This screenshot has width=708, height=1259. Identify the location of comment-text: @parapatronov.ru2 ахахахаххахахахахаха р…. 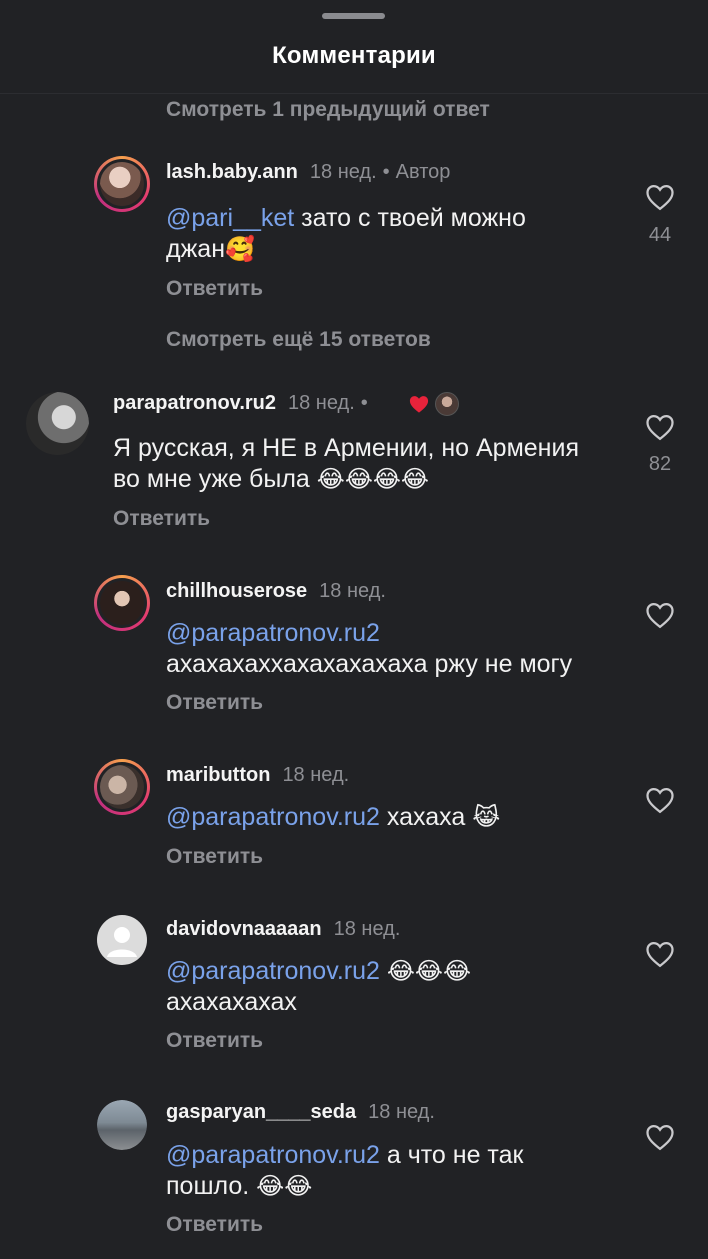
(369, 649).